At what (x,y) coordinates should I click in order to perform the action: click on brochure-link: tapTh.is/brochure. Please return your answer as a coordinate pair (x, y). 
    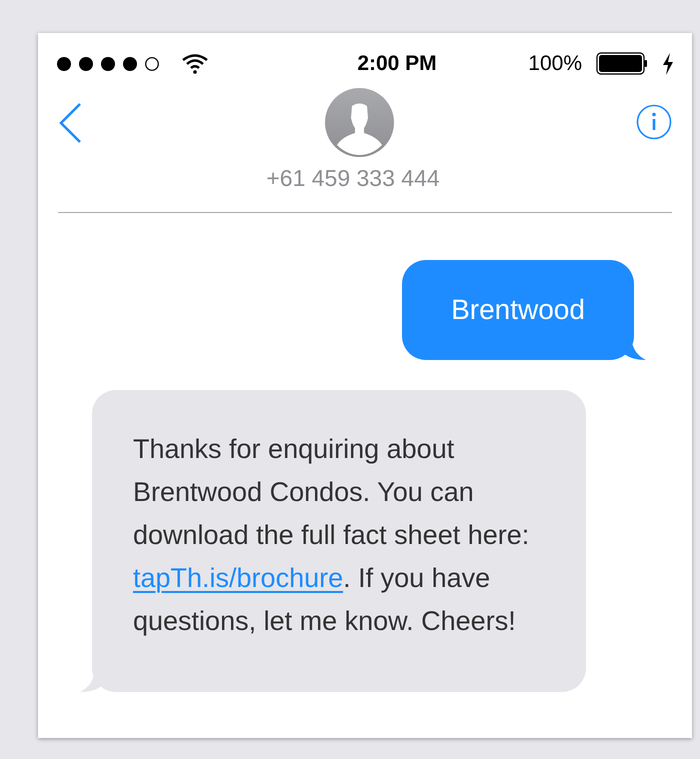
    Looking at the image, I should click on (238, 578).